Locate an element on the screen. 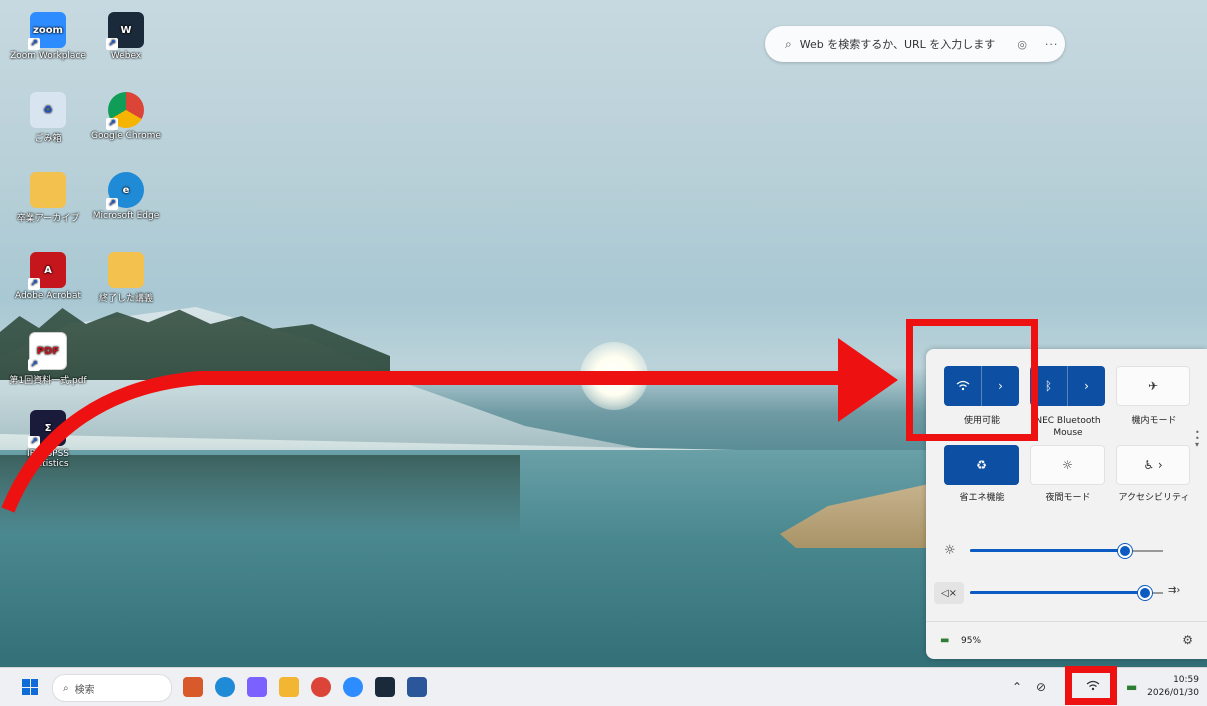  word-icon is located at coordinates (417, 687).